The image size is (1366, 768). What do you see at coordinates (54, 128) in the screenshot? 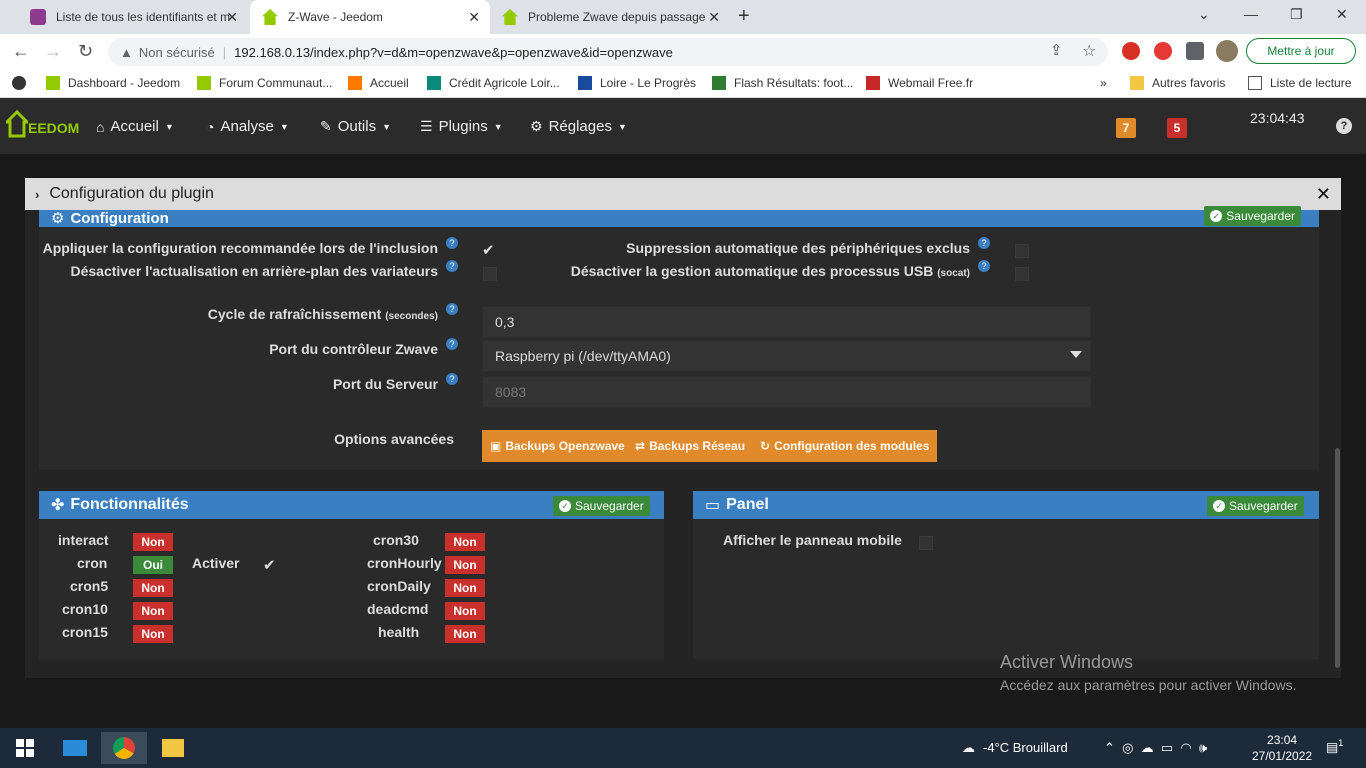
I see `logo-text: EEDOM` at bounding box center [54, 128].